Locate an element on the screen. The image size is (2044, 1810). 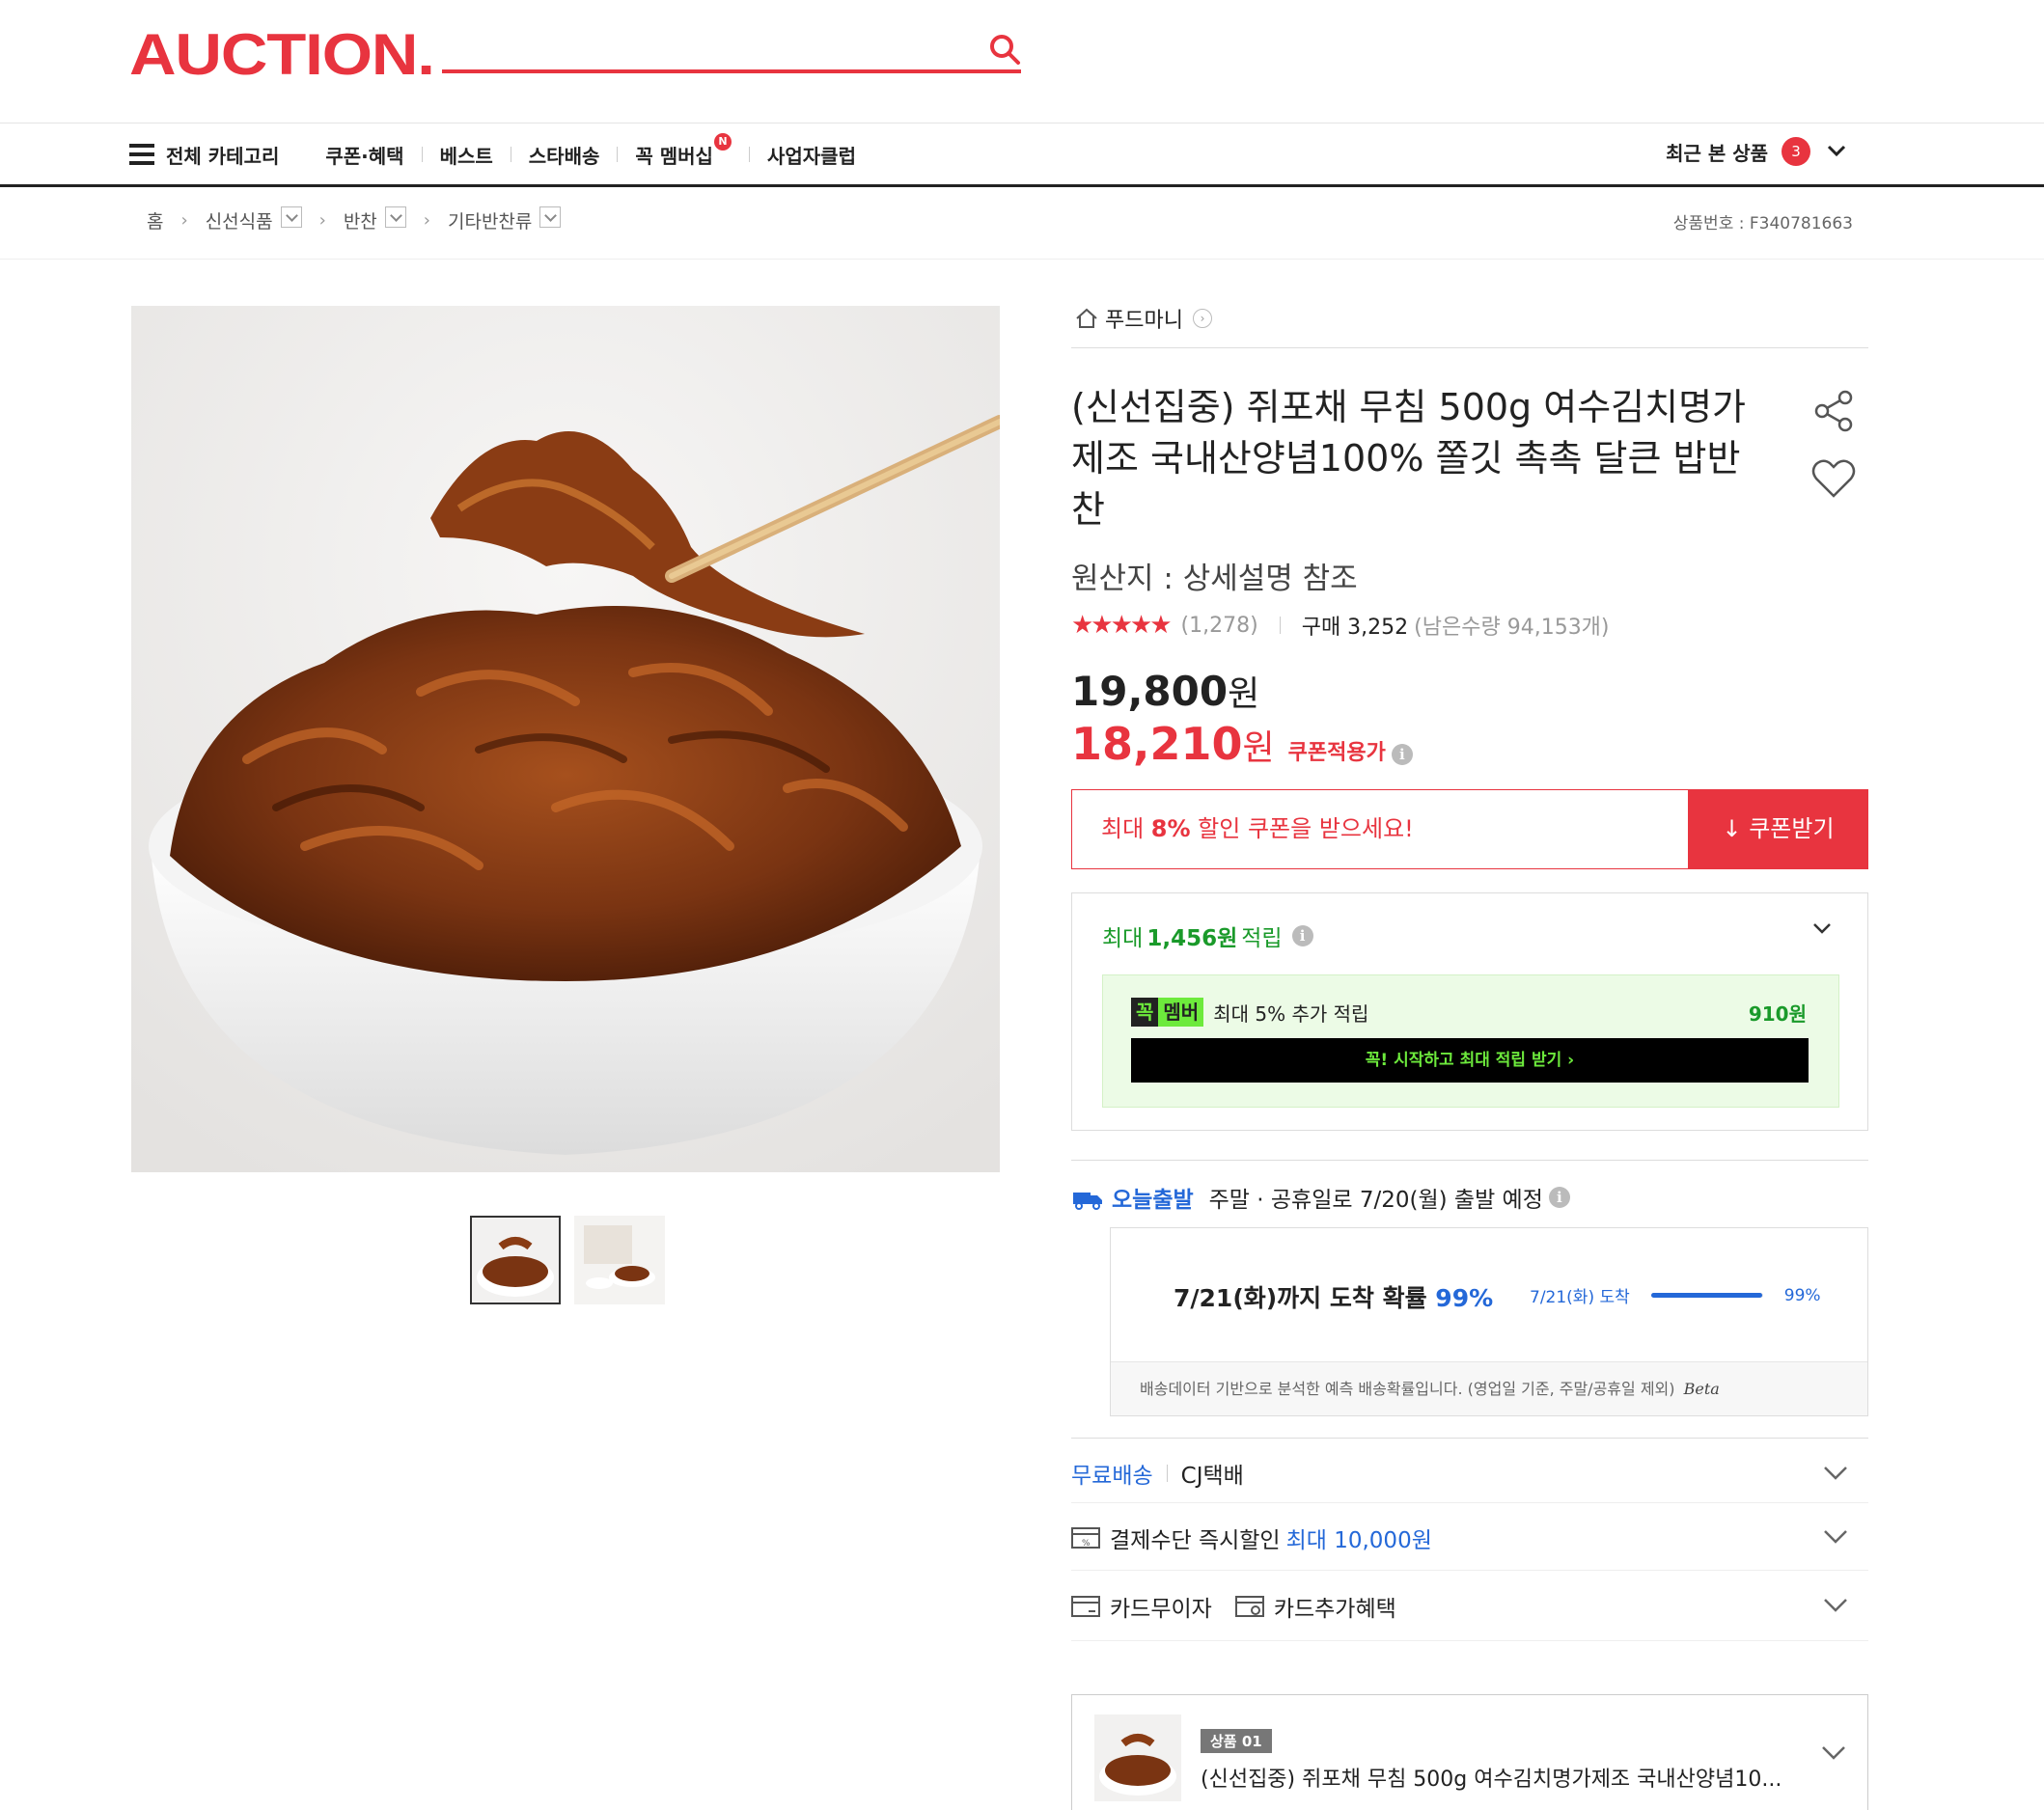
auction-logo: AUCTION. is located at coordinates (282, 54).